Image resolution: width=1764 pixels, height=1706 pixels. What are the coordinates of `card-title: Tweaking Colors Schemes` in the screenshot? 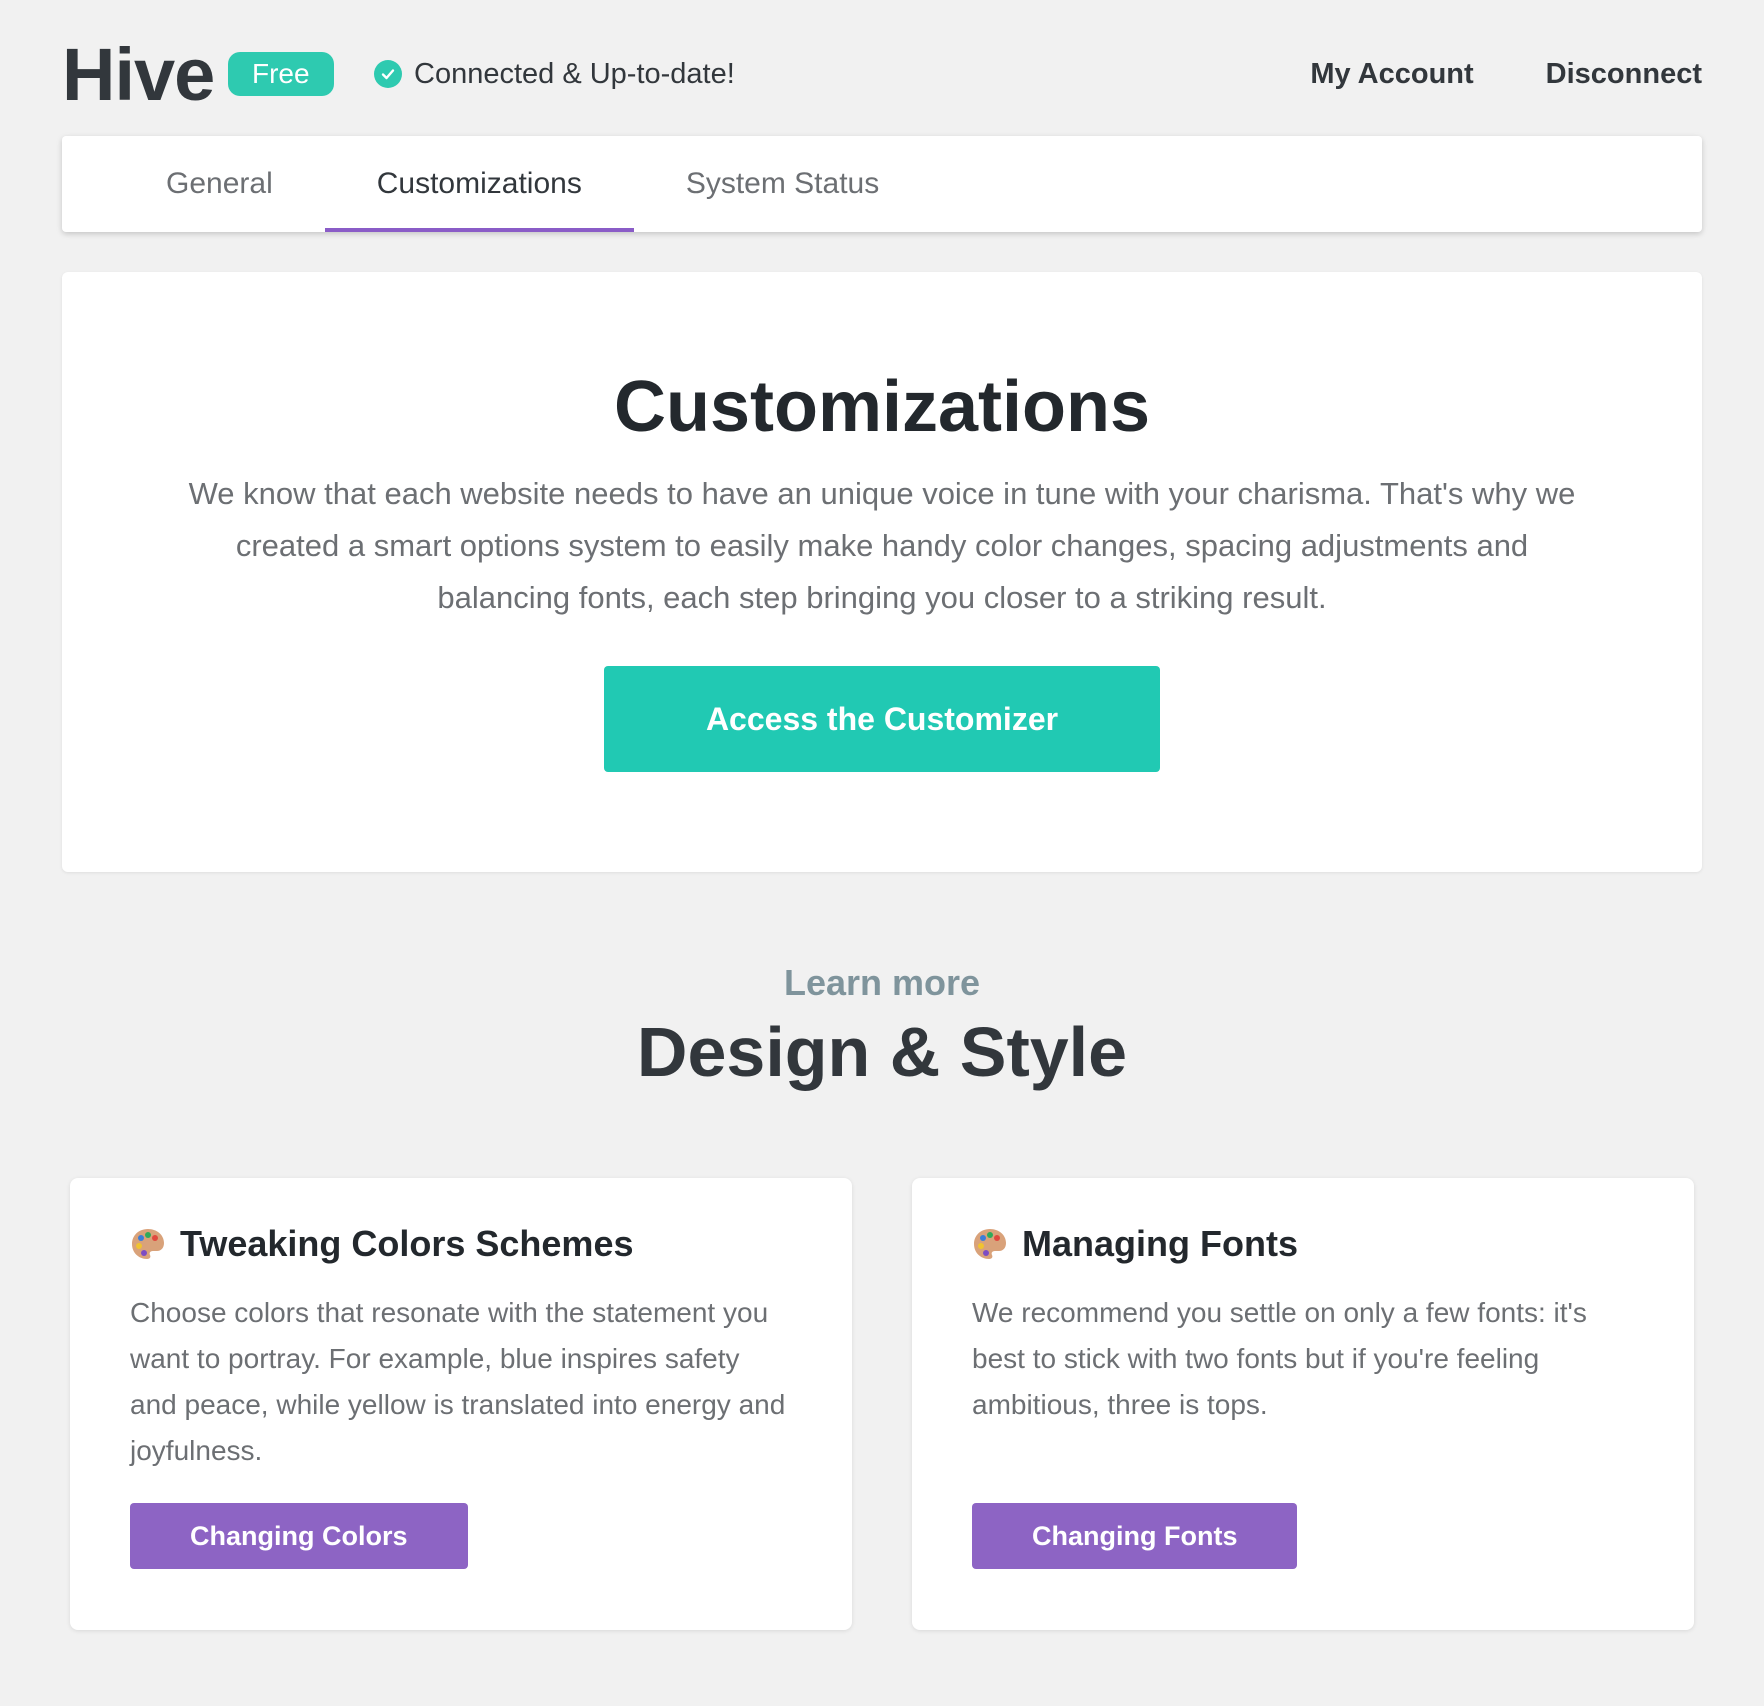 It's located at (461, 1244).